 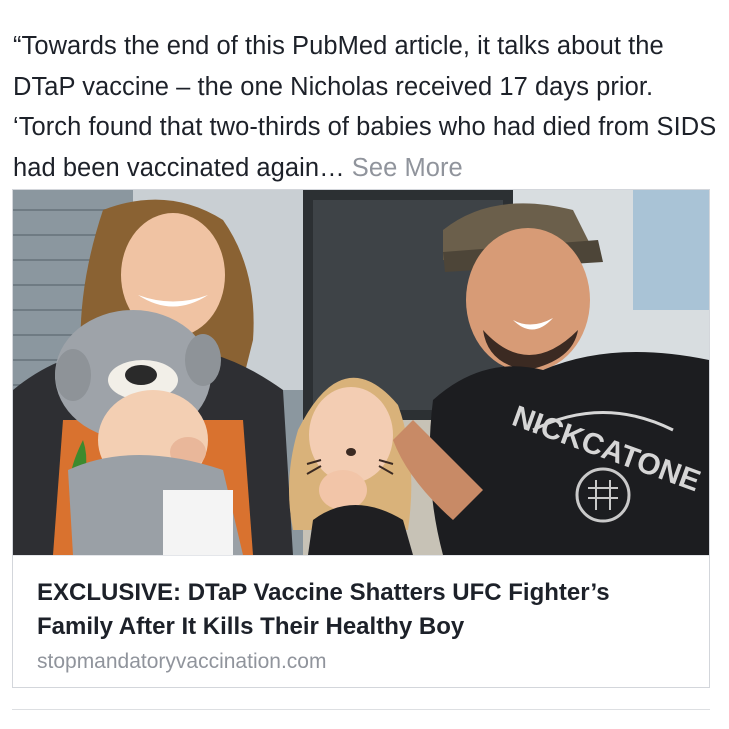 What do you see at coordinates (182, 661) in the screenshot?
I see `link-domain: stopmandatoryvaccination.com` at bounding box center [182, 661].